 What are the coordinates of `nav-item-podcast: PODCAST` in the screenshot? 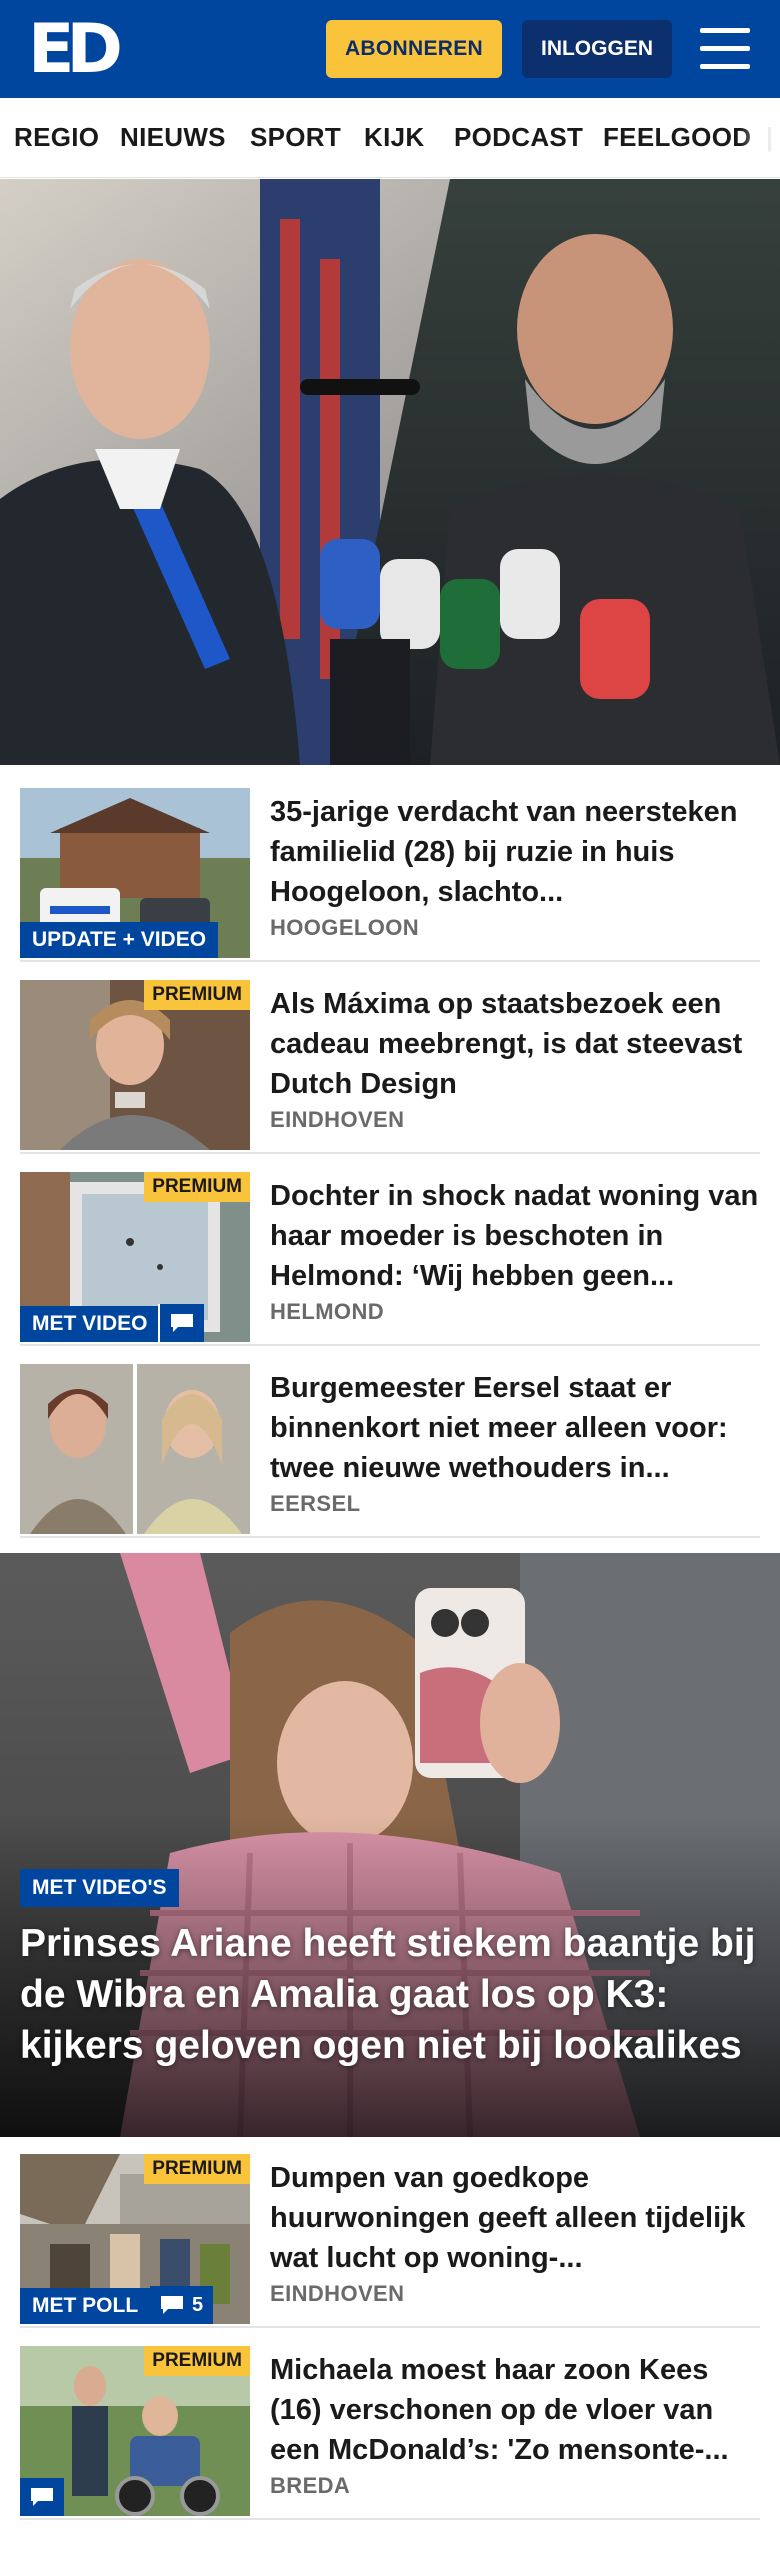 It's located at (518, 137).